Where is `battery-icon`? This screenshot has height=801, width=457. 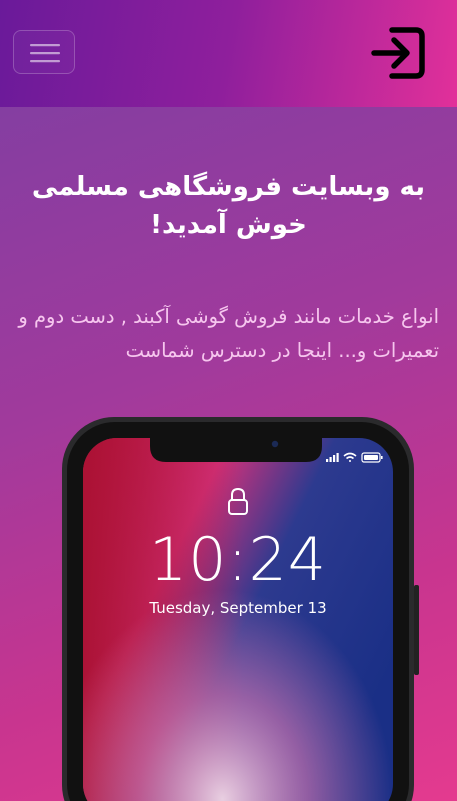
battery-icon is located at coordinates (372, 457).